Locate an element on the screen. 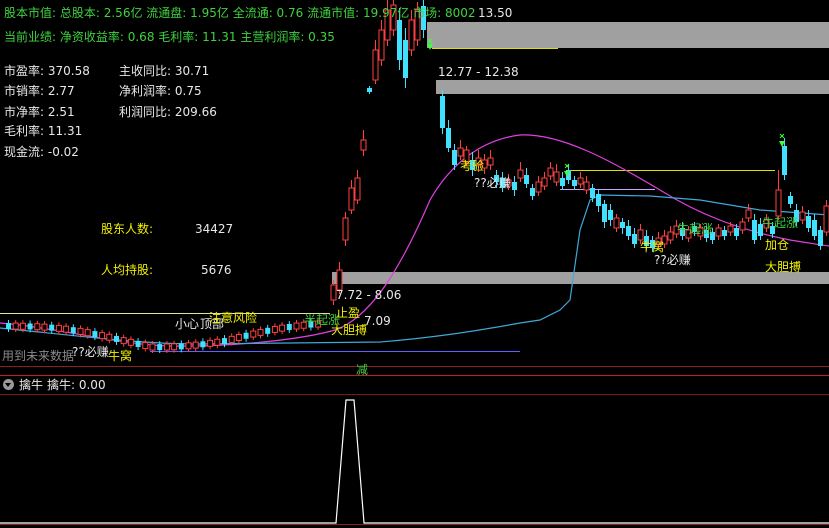 This screenshot has width=829, height=528. header-main-profit: 主营利润率: 0.35 is located at coordinates (287, 37).